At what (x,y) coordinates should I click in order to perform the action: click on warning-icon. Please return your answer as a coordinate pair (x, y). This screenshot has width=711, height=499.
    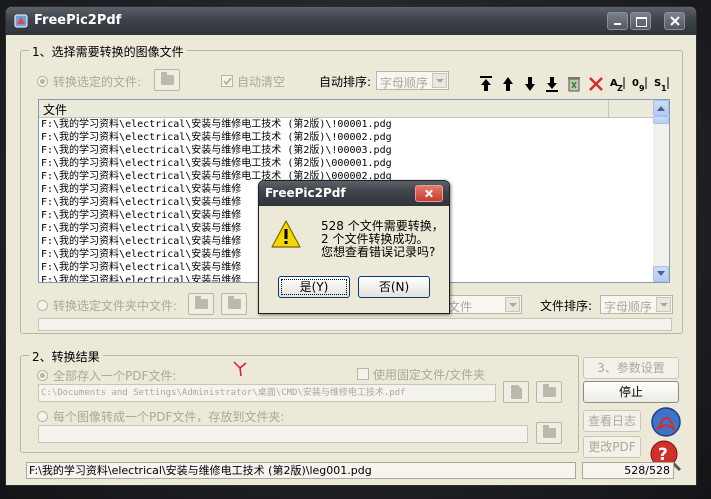
    Looking at the image, I should click on (286, 234).